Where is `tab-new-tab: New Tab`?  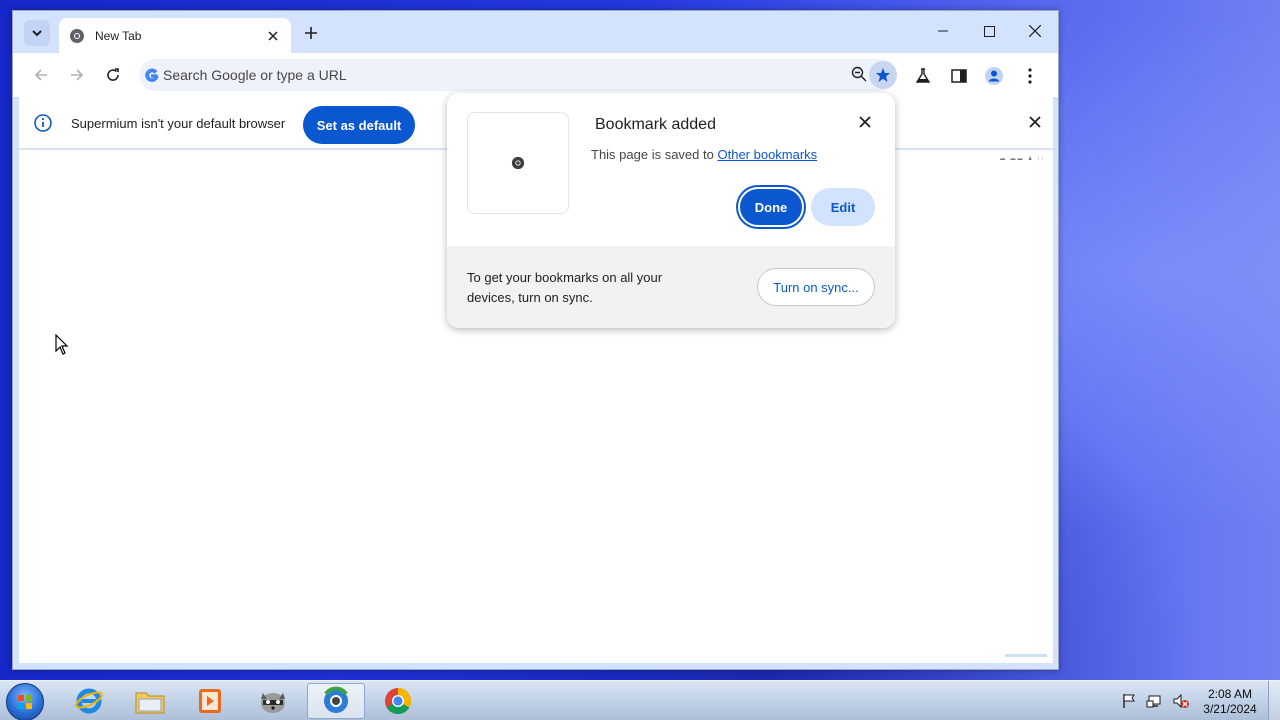 tab-new-tab: New Tab is located at coordinates (175, 36).